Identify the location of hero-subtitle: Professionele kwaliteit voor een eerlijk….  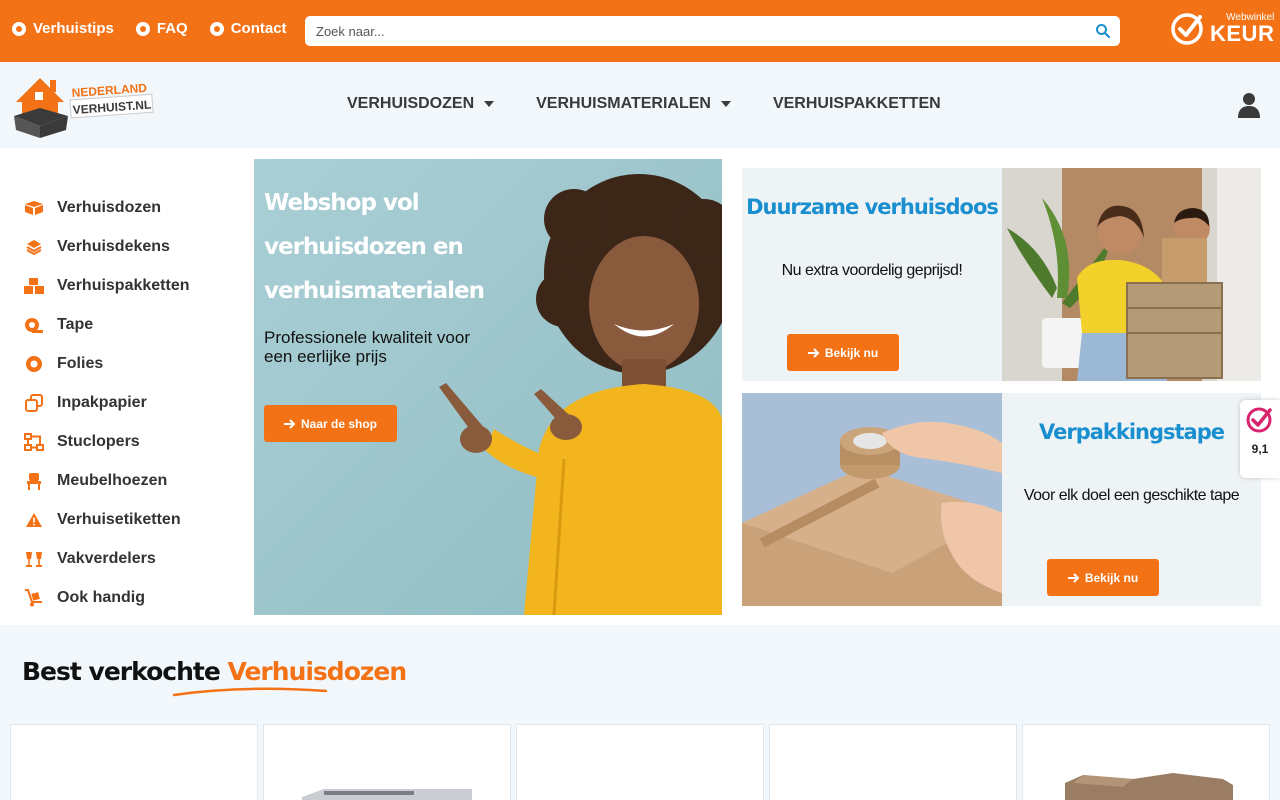
(367, 347).